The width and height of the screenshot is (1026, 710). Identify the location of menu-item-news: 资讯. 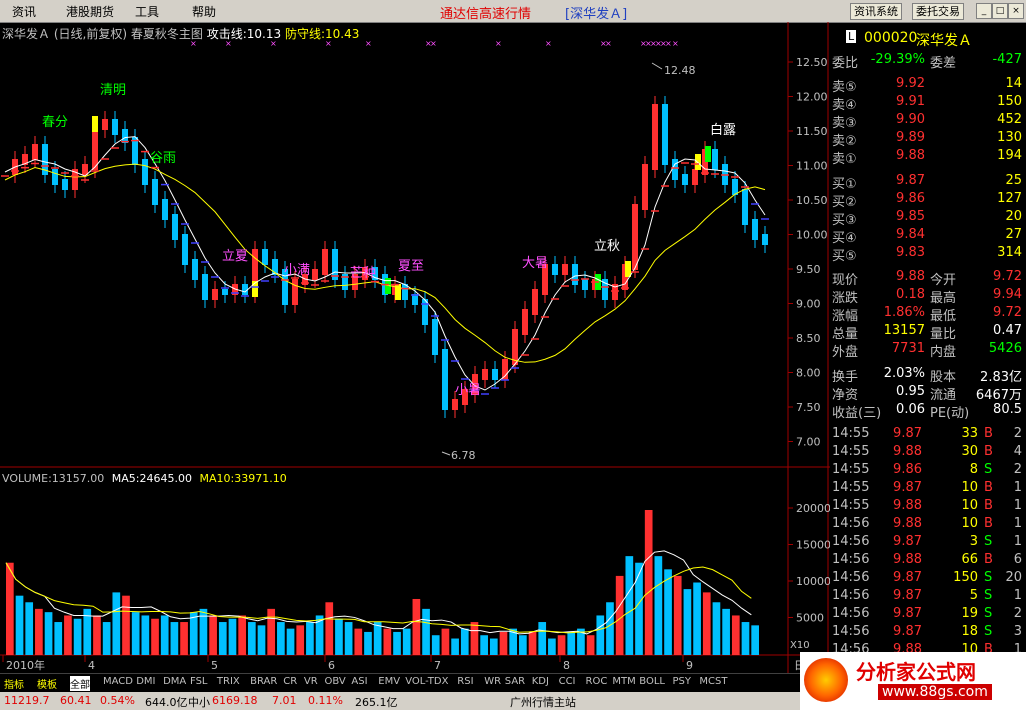
(24, 11).